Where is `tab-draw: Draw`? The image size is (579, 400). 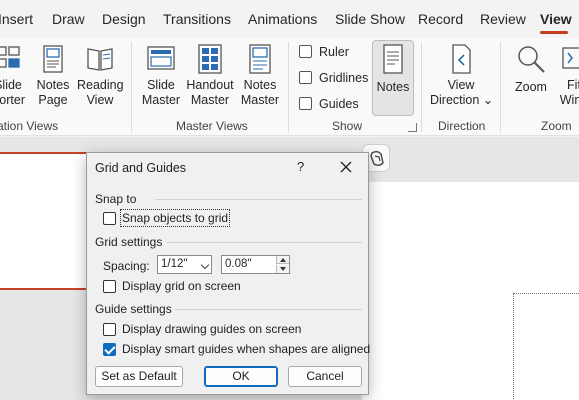
tab-draw: Draw is located at coordinates (68, 19).